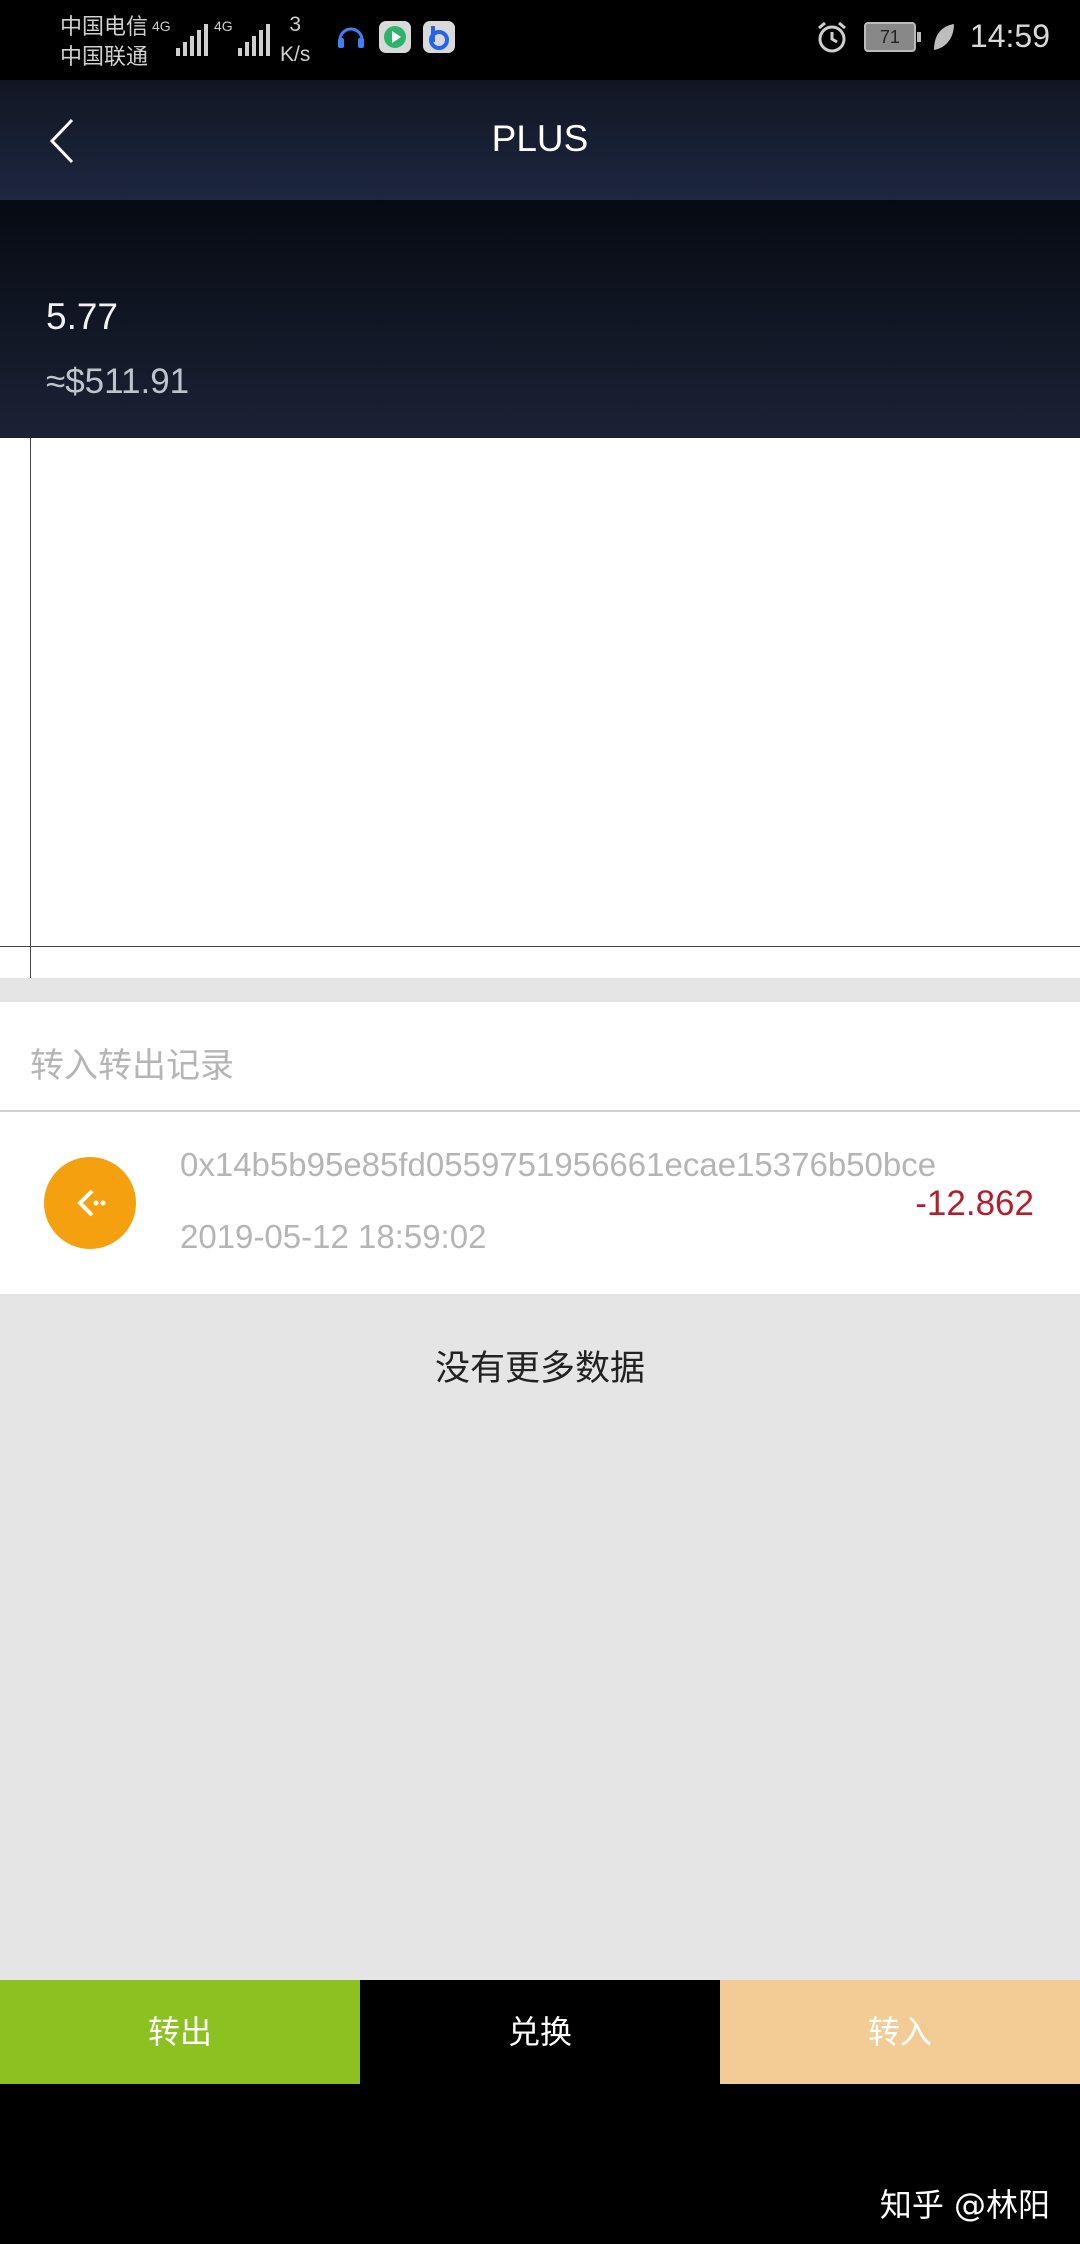 Image resolution: width=1080 pixels, height=2244 pixels. What do you see at coordinates (295, 24) in the screenshot?
I see `network-speed-value: 3` at bounding box center [295, 24].